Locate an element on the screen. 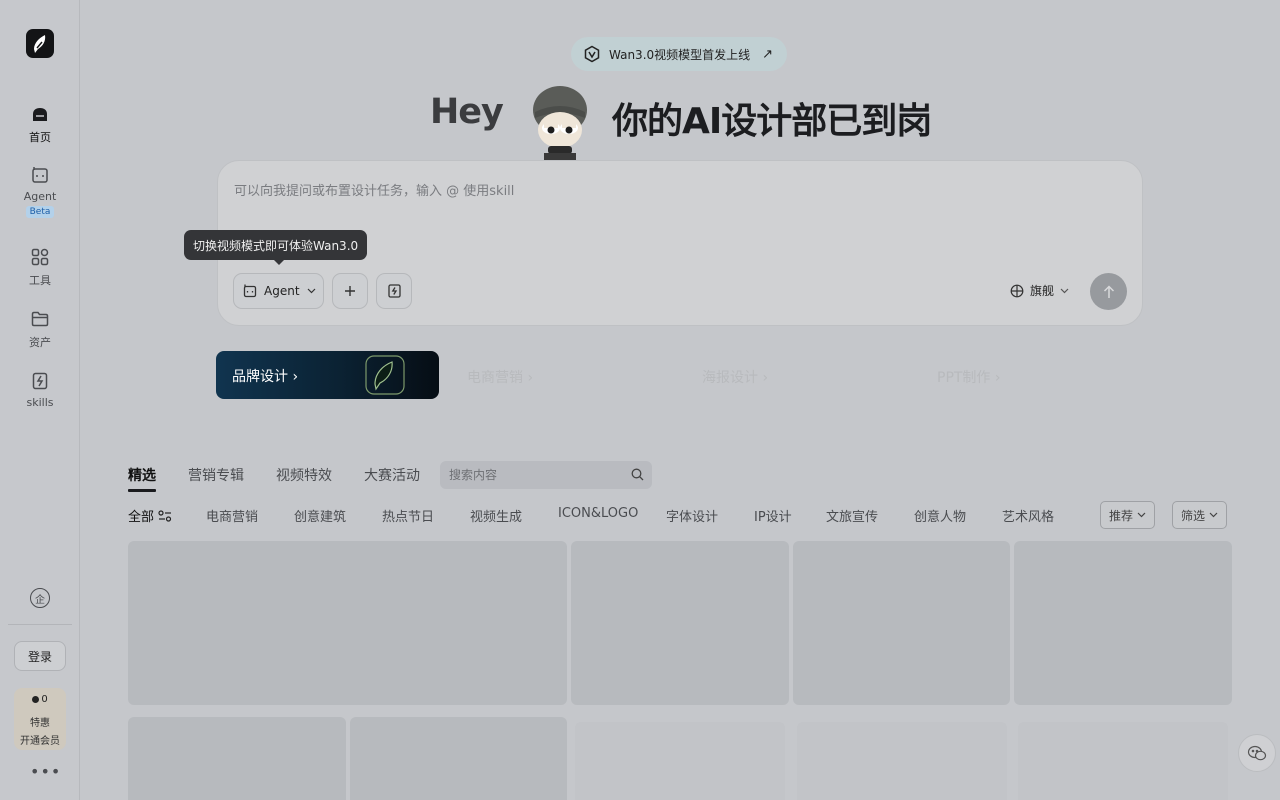 The height and width of the screenshot is (800, 1280). wechat-icon is located at coordinates (1257, 752).